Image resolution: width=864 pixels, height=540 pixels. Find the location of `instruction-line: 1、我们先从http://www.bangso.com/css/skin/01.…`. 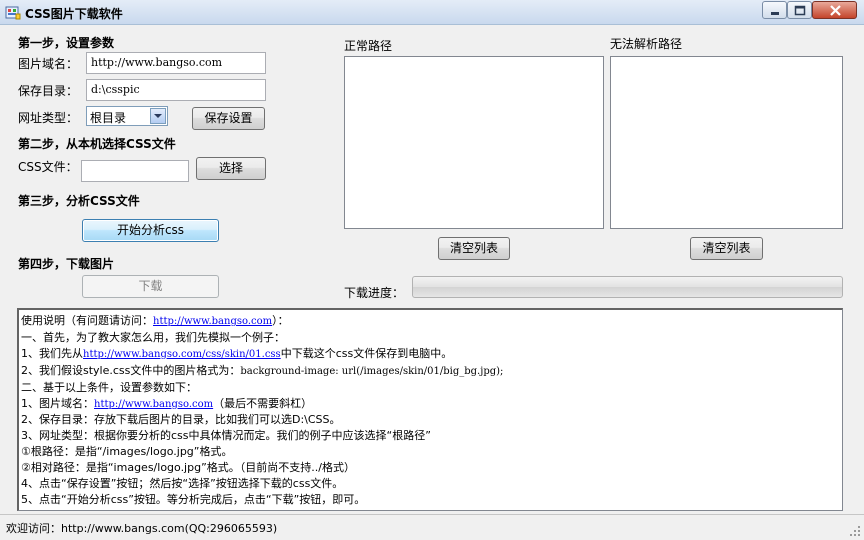

instruction-line: 1、我们先从http://www.bangso.com/css/skin/01.… is located at coordinates (430, 354).